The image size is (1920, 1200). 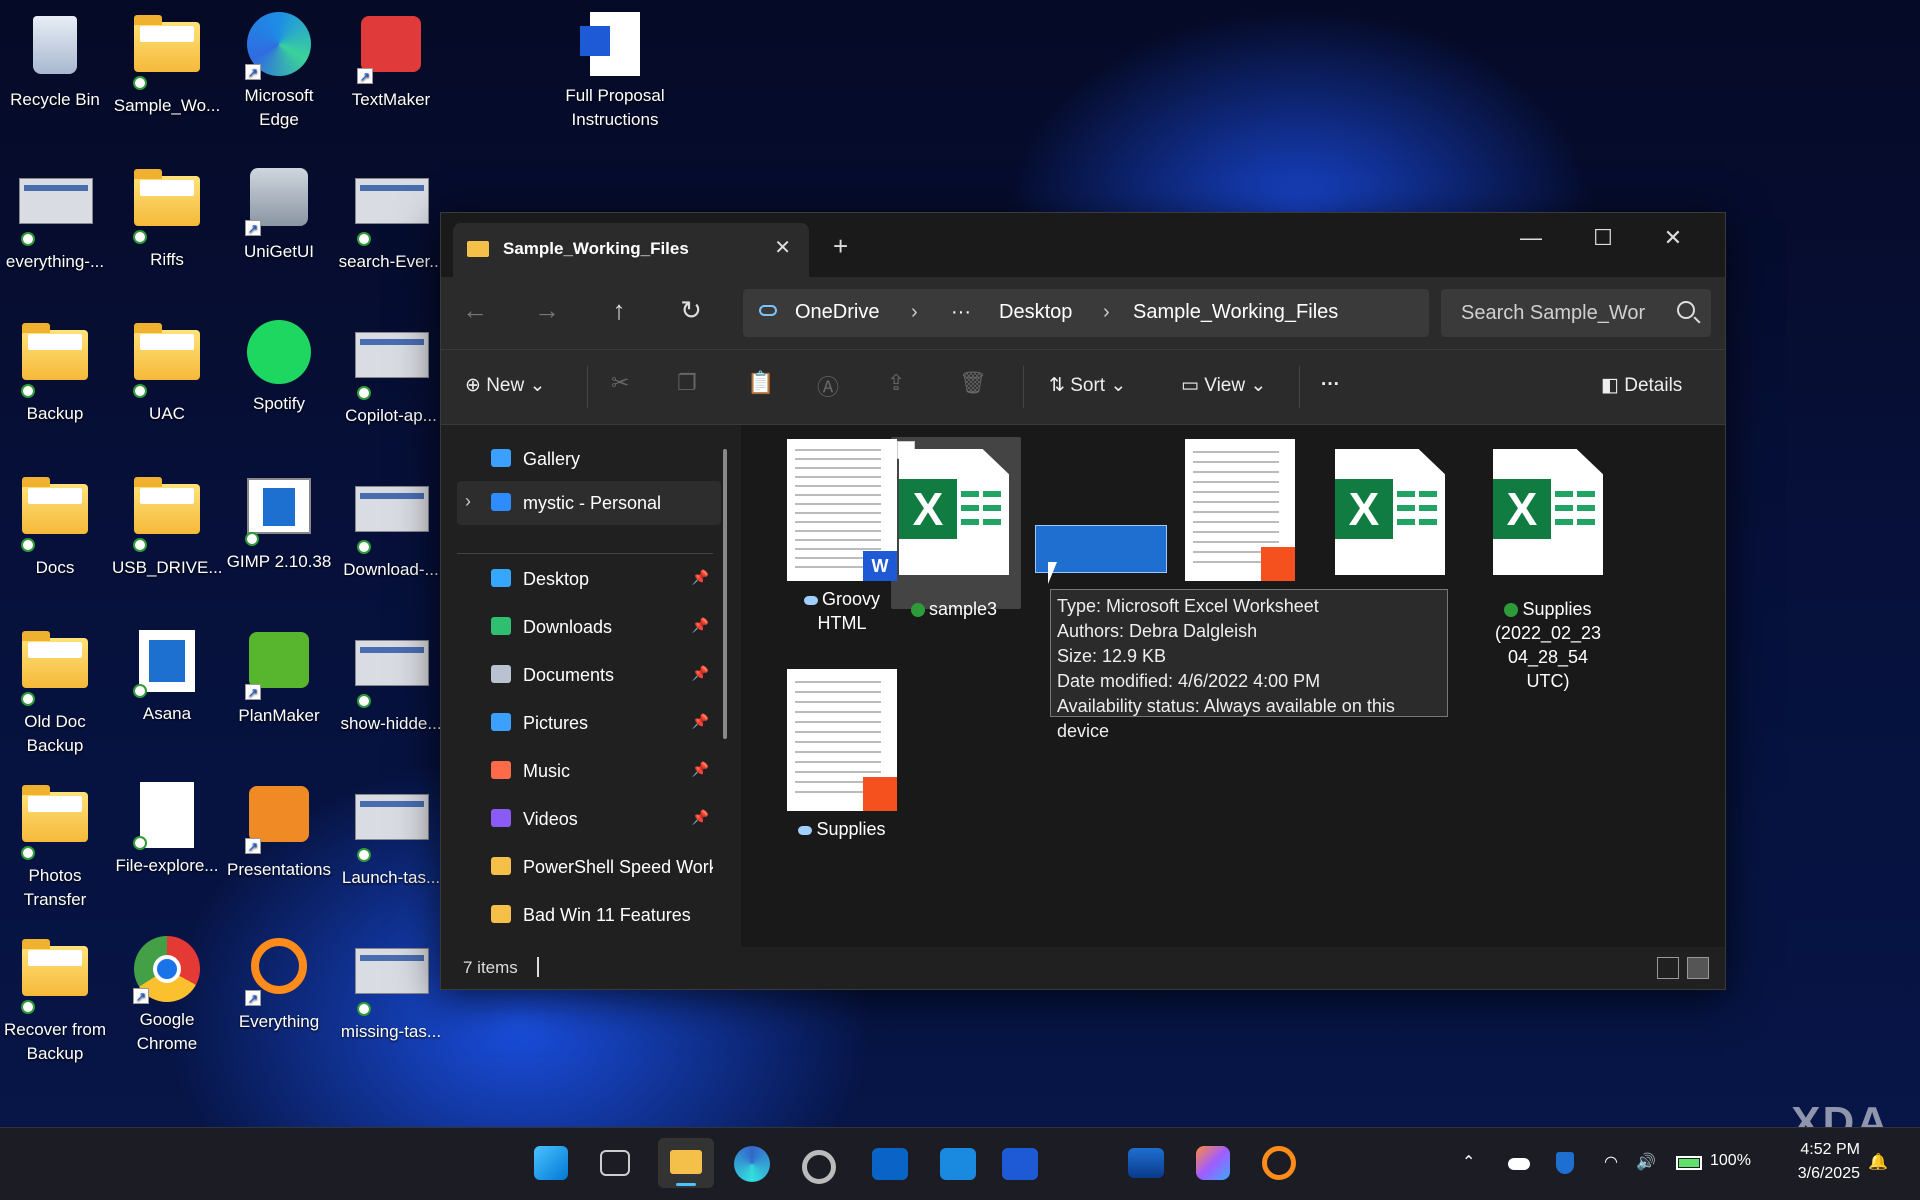 I want to click on desktop-icon-textmaker: ↗ TextMaker, so click(x=391, y=61).